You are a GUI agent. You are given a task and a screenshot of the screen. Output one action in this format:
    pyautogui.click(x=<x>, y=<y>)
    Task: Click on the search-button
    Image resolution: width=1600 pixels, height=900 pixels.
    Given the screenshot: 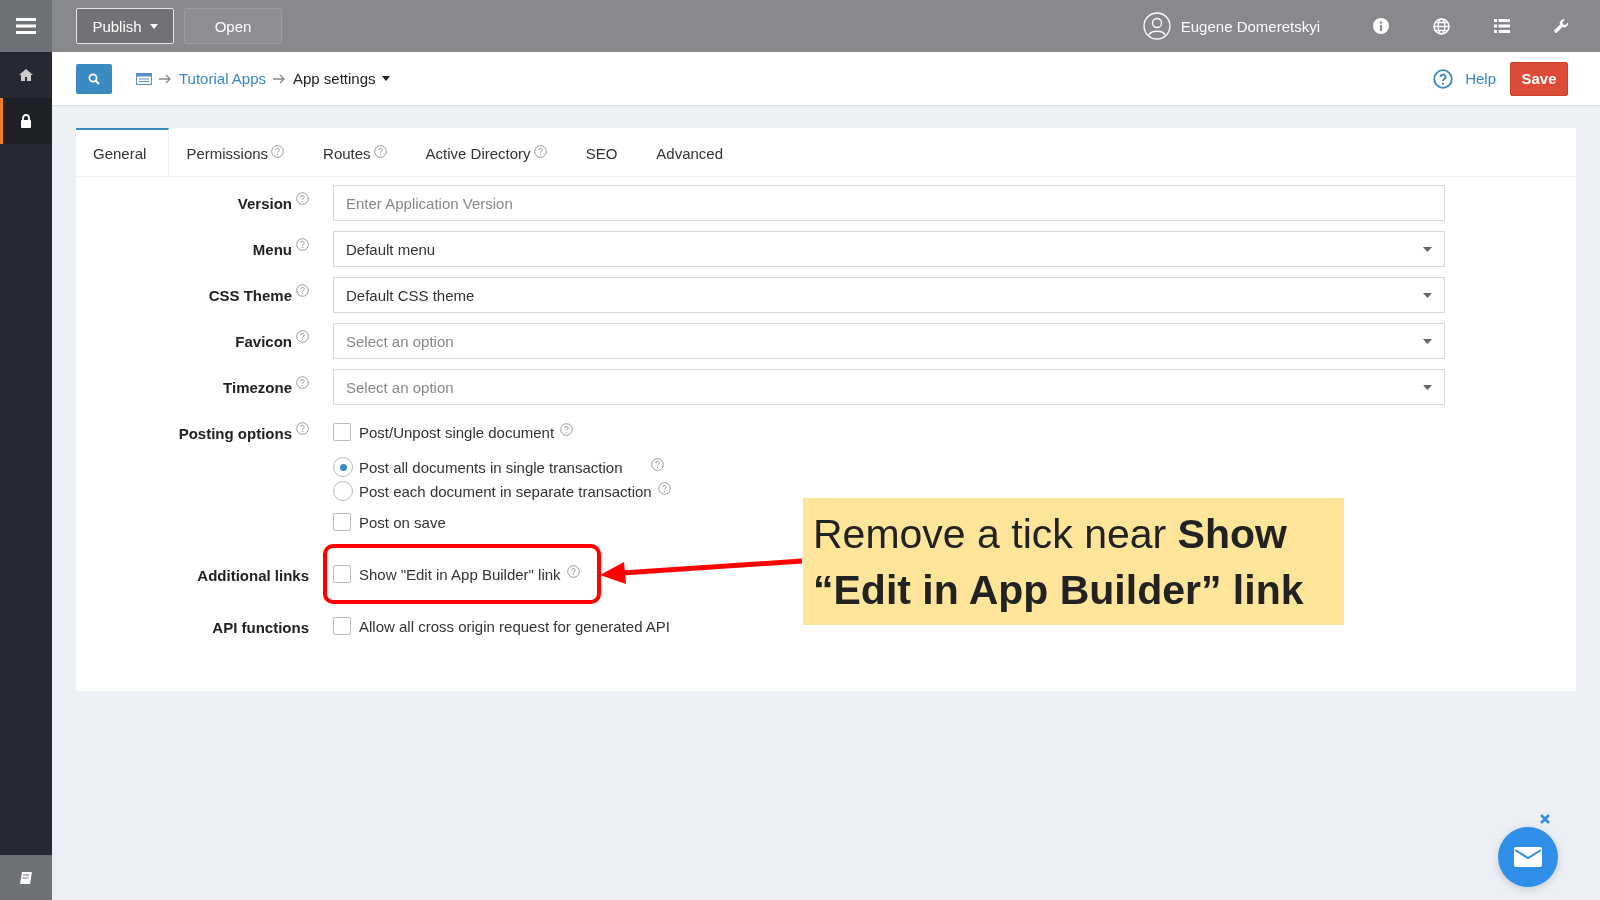 What is the action you would take?
    pyautogui.click(x=94, y=78)
    